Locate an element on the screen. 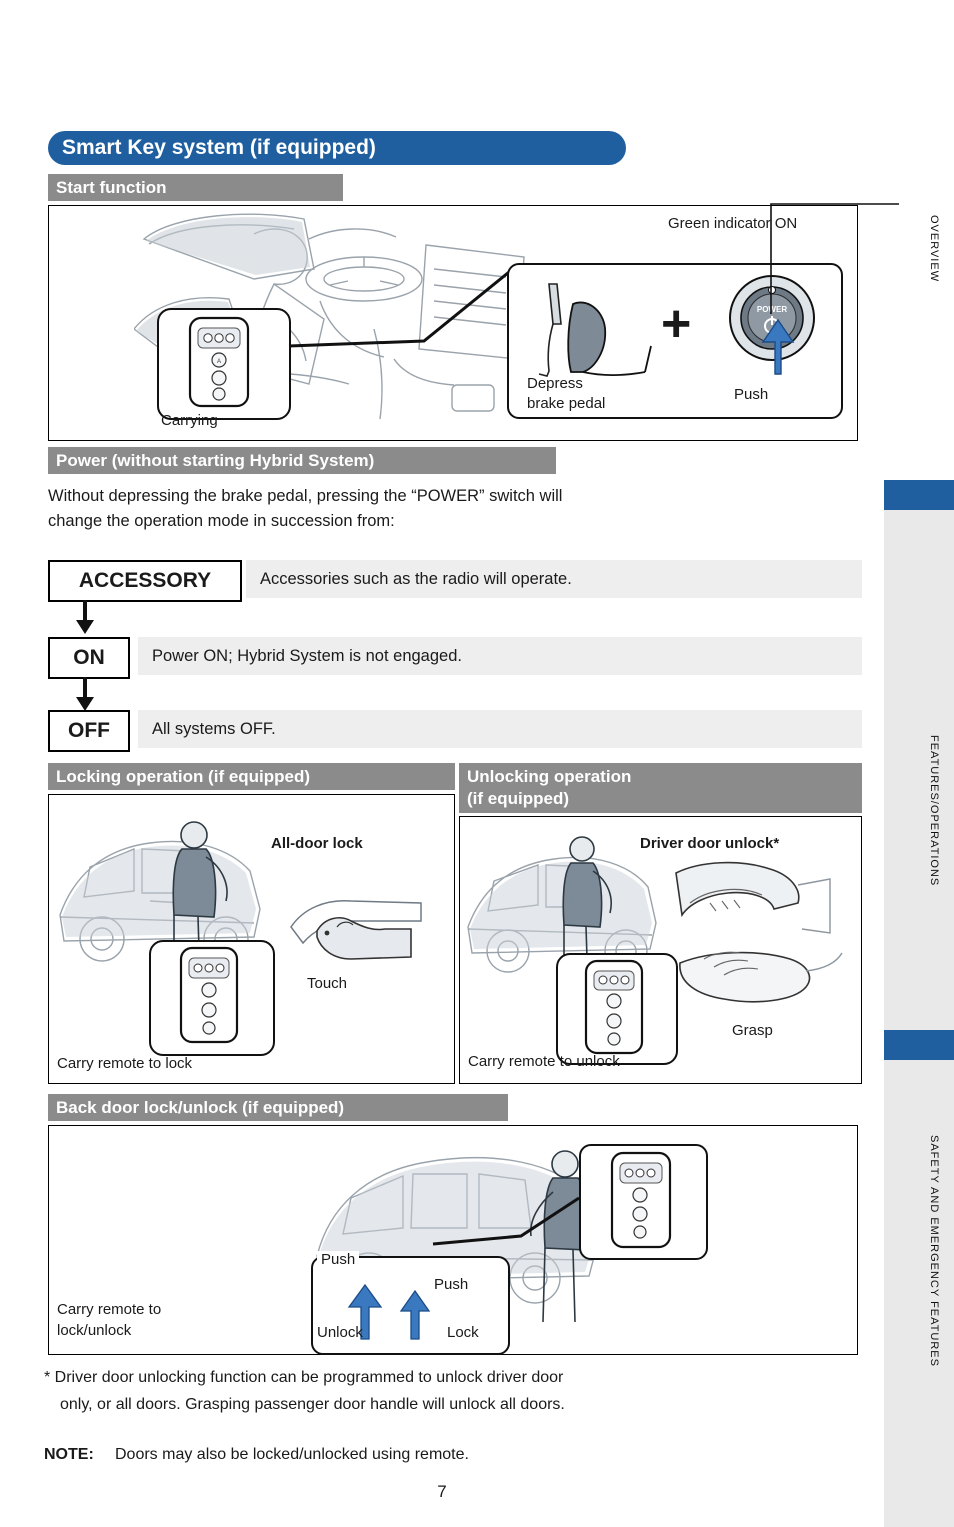 The width and height of the screenshot is (954, 1527). label-push: Push is located at coordinates (751, 394).